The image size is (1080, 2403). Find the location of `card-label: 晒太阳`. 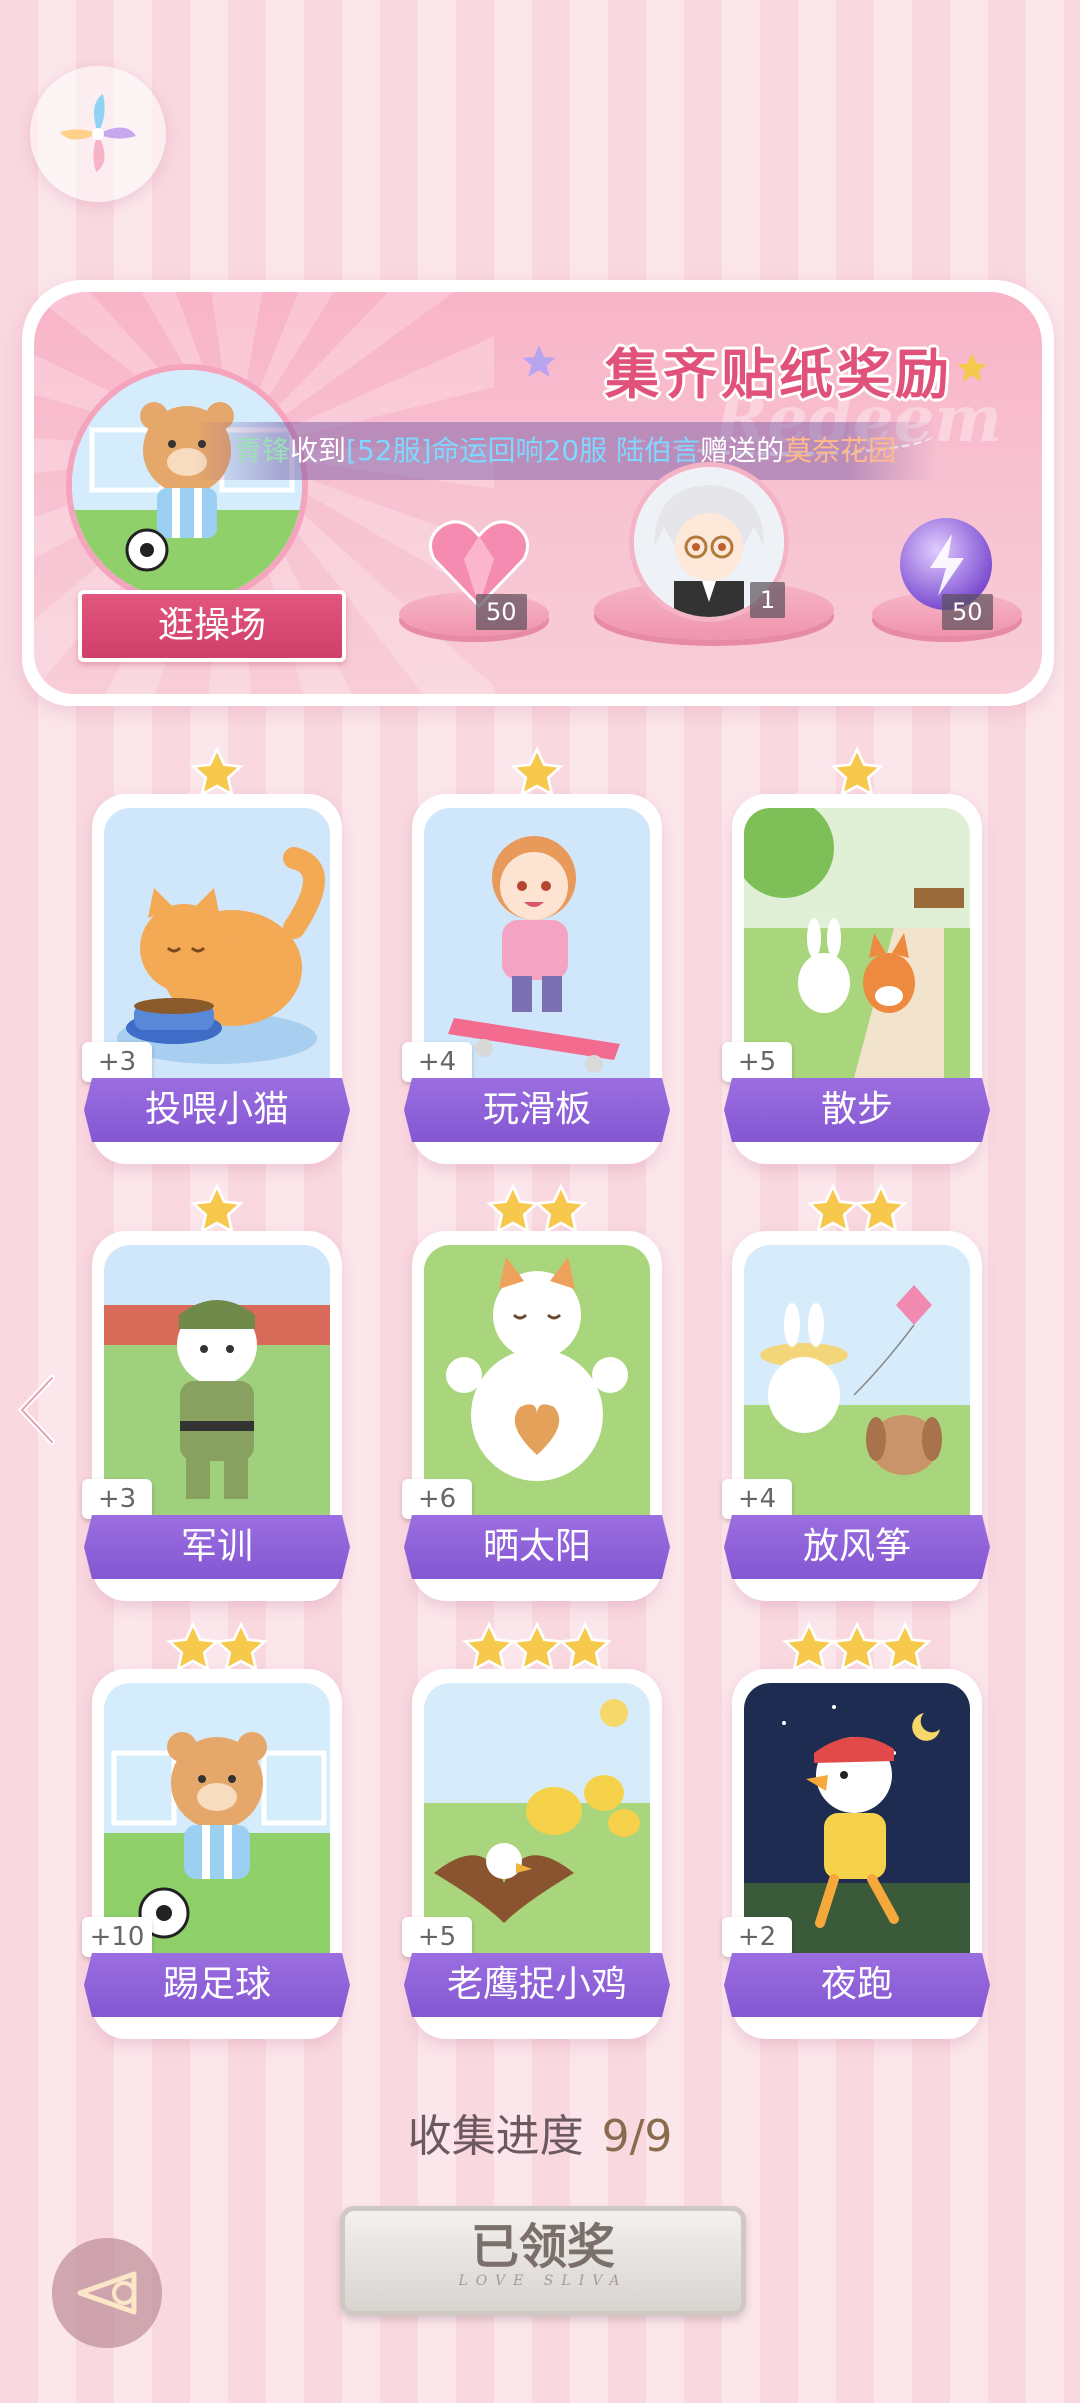

card-label: 晒太阳 is located at coordinates (537, 1547).